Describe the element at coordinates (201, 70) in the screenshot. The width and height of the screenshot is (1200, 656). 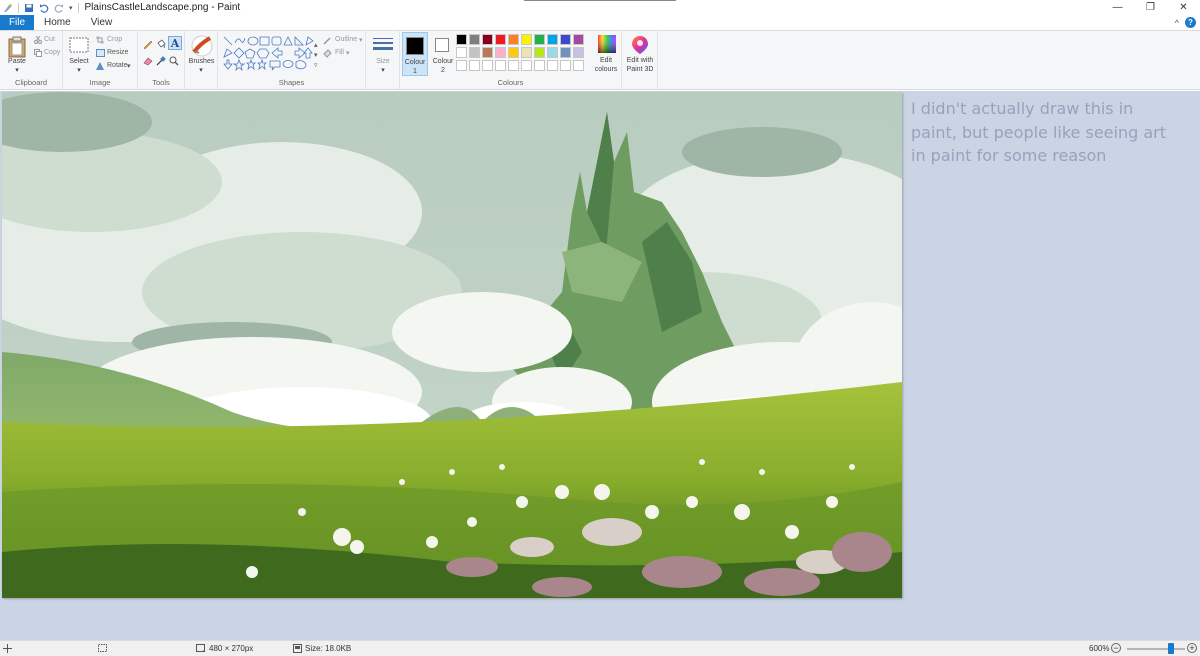
I see `brushes-dropdown-icon: ▾` at that location.